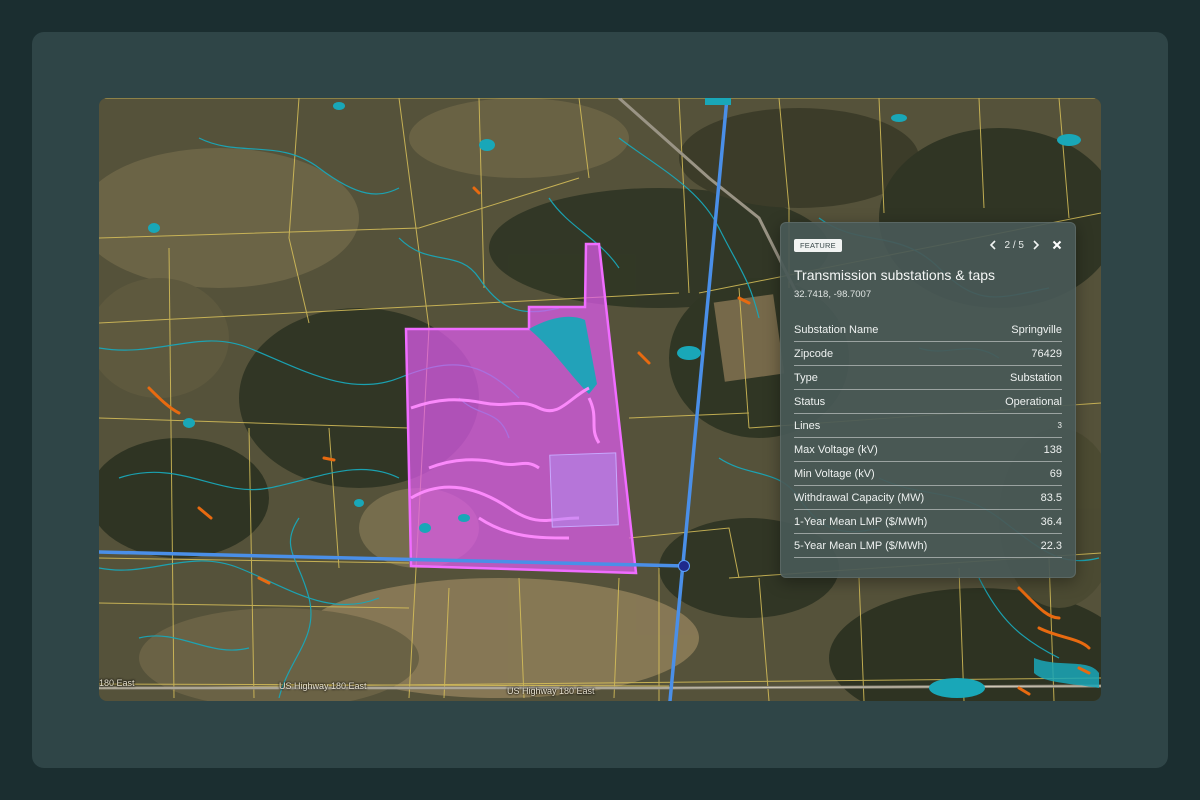  What do you see at coordinates (928, 450) in the screenshot?
I see `attribute-row: Max Voltage (kV) 138` at bounding box center [928, 450].